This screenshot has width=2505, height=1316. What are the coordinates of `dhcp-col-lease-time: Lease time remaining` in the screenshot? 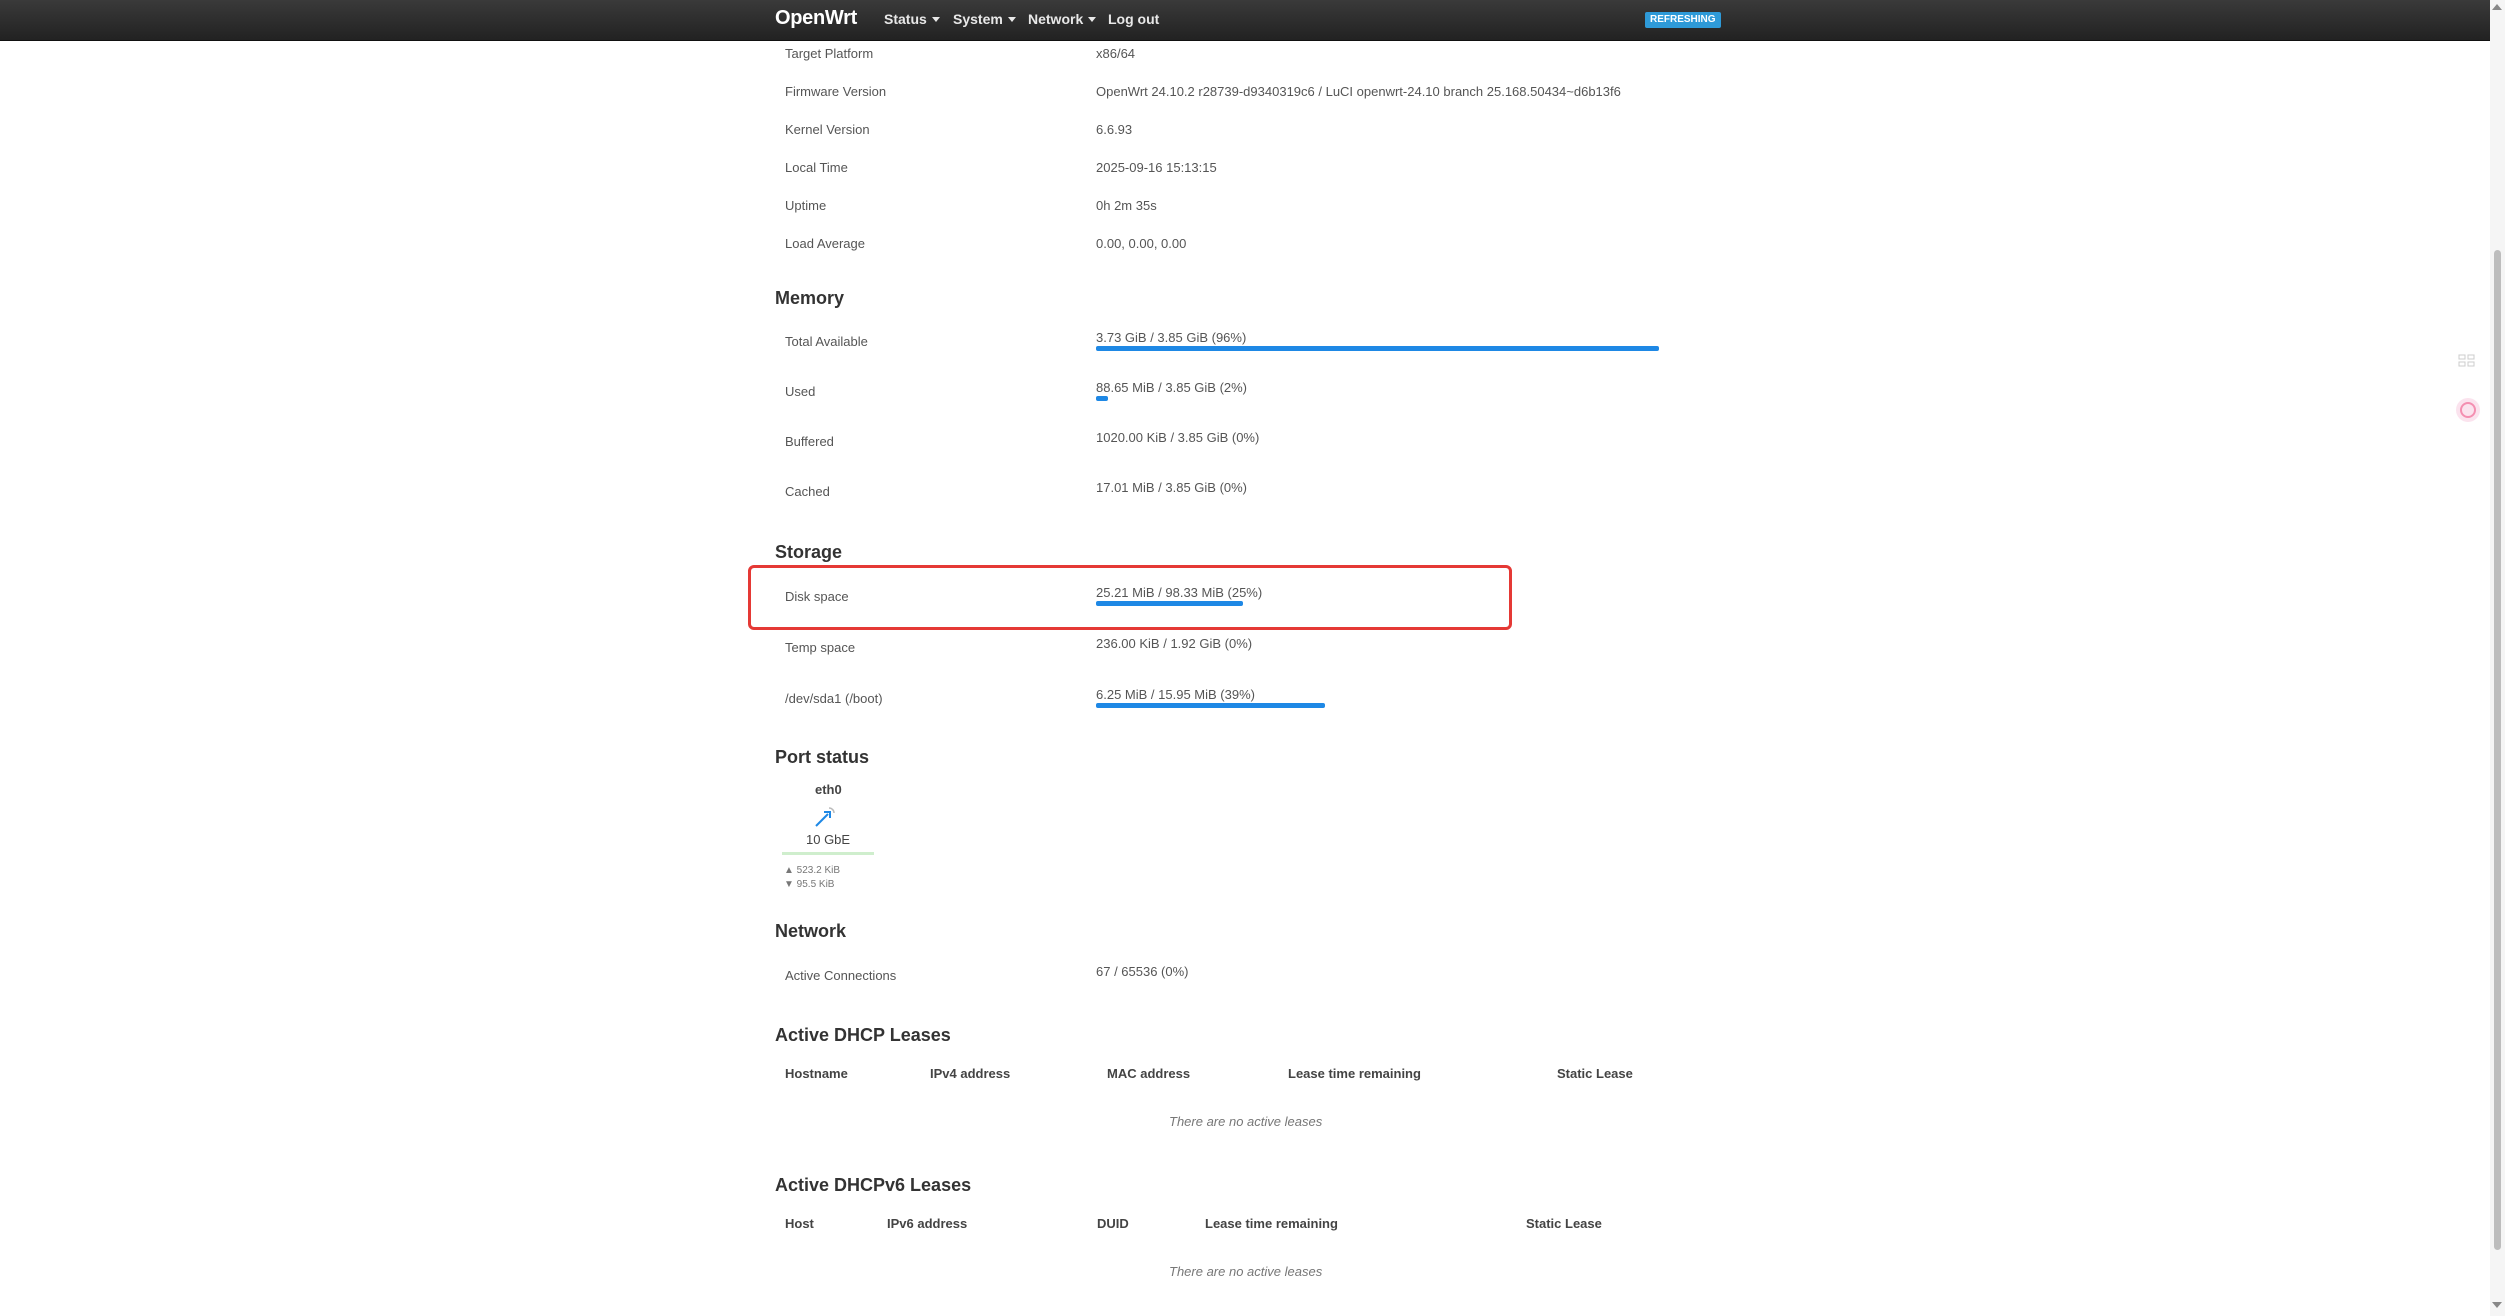 It's located at (1354, 1073).